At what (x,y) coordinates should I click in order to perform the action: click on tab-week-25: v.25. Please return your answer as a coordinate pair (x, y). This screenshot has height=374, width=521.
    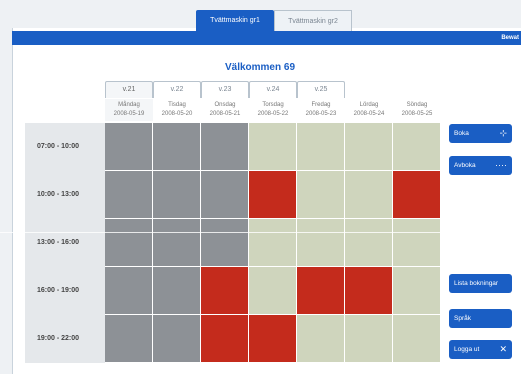
    Looking at the image, I should click on (321, 89).